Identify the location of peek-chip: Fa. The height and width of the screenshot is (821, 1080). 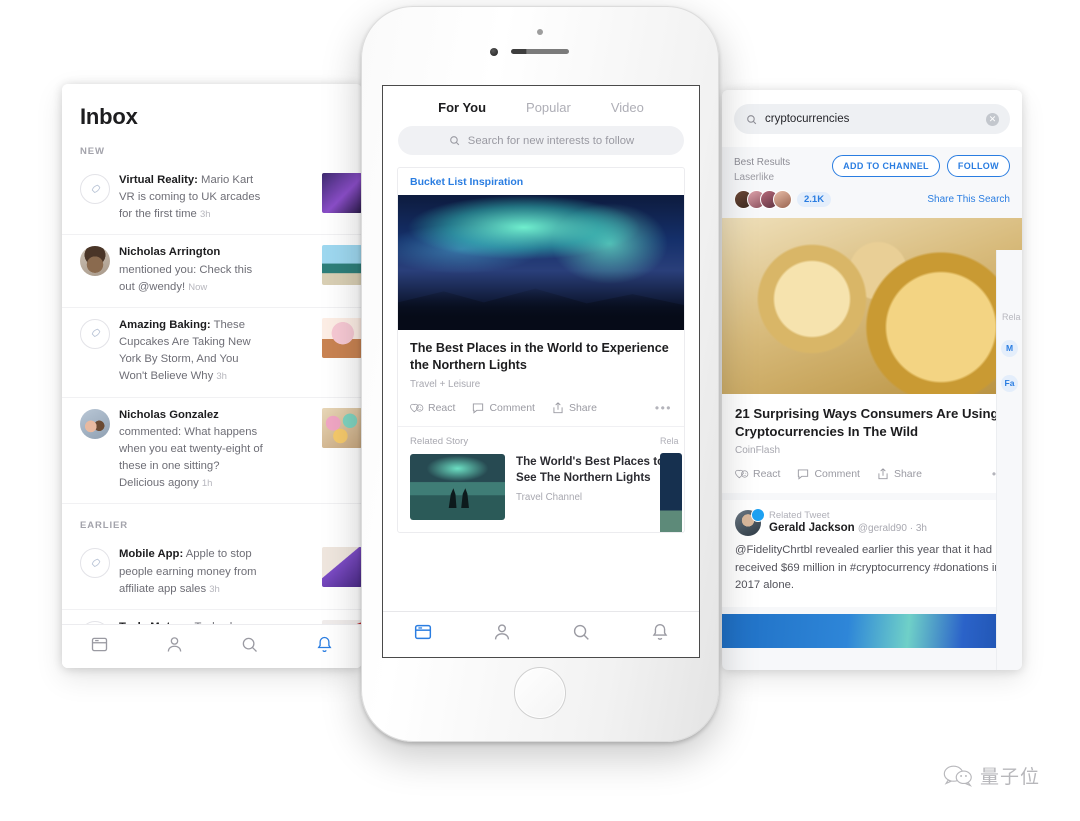
(1009, 383).